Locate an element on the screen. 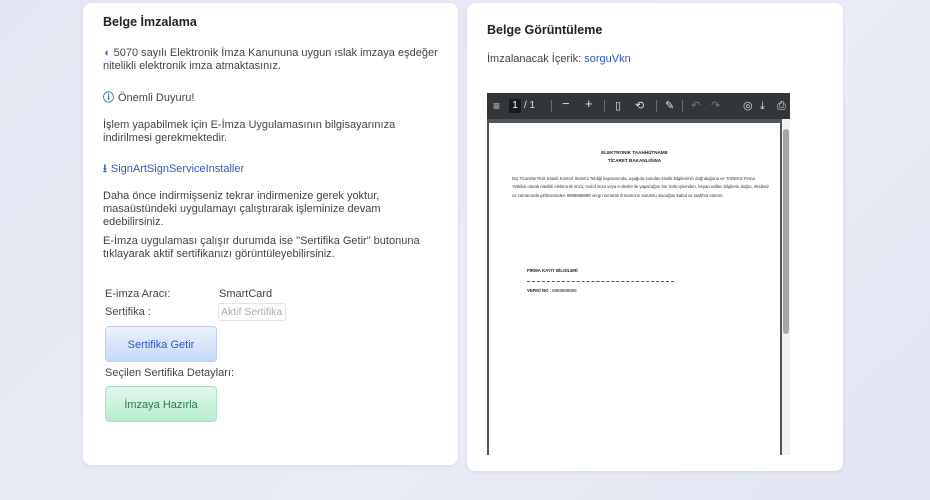  shield-icon: ◖ is located at coordinates (106, 53).